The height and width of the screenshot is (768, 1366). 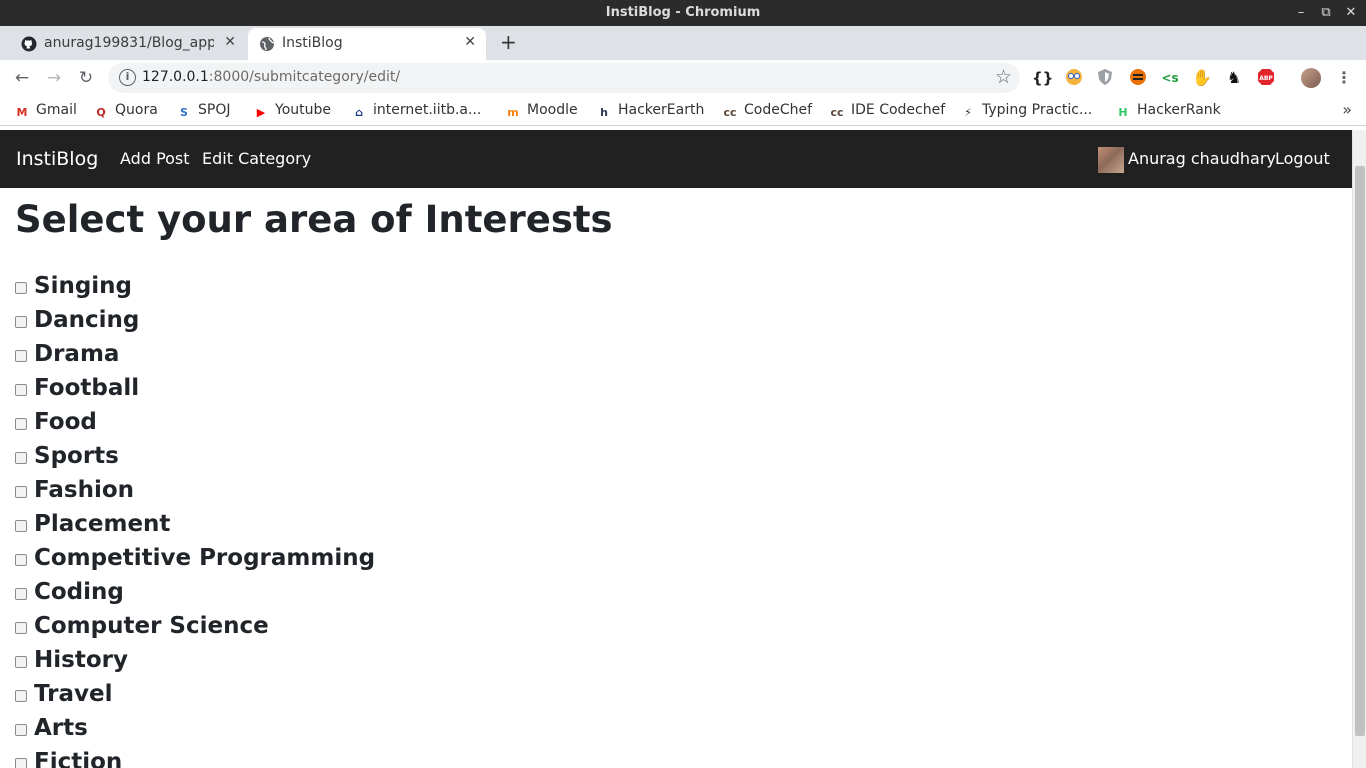 I want to click on bookmark-item: ▶ Youtube, so click(x=292, y=111).